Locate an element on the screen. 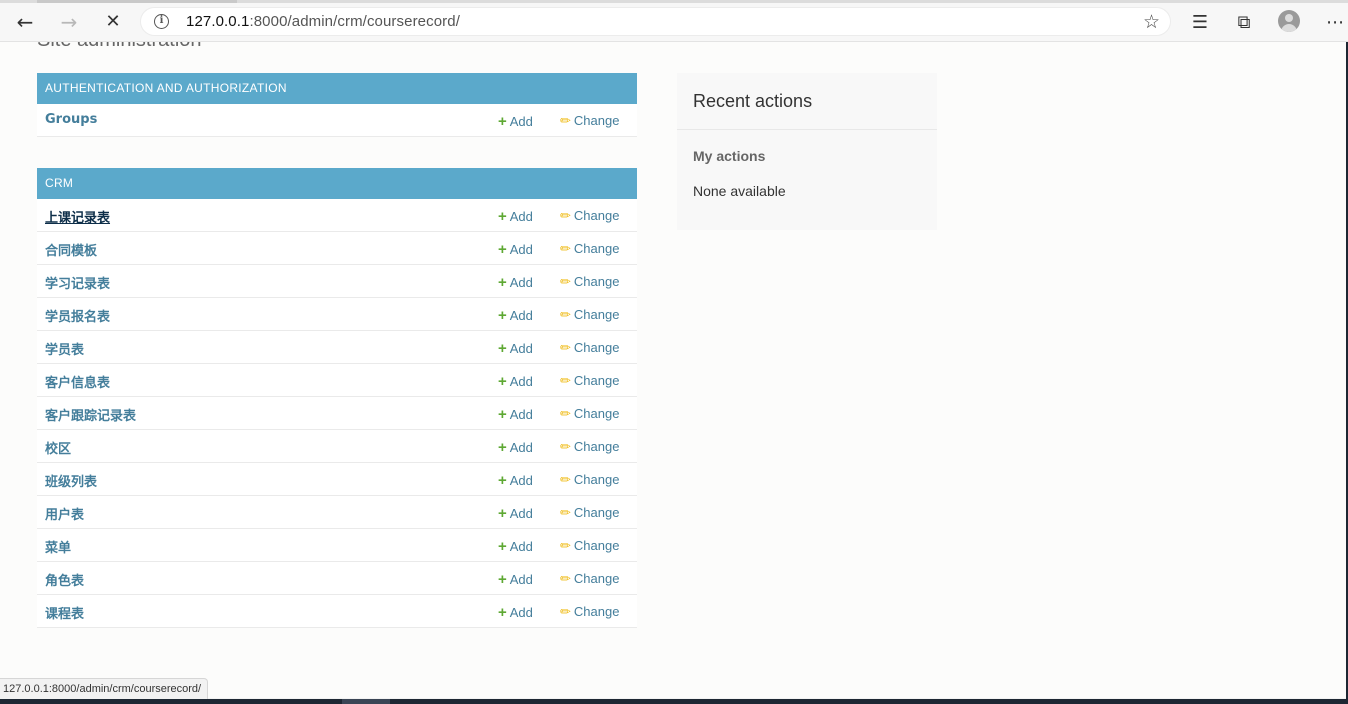  model-link: 课程表 is located at coordinates (64, 612).